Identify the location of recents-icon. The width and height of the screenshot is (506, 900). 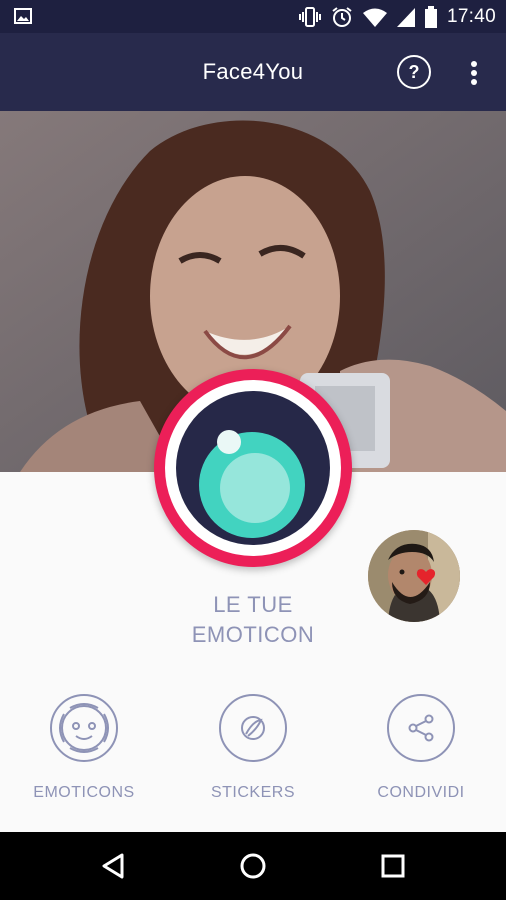
(393, 866).